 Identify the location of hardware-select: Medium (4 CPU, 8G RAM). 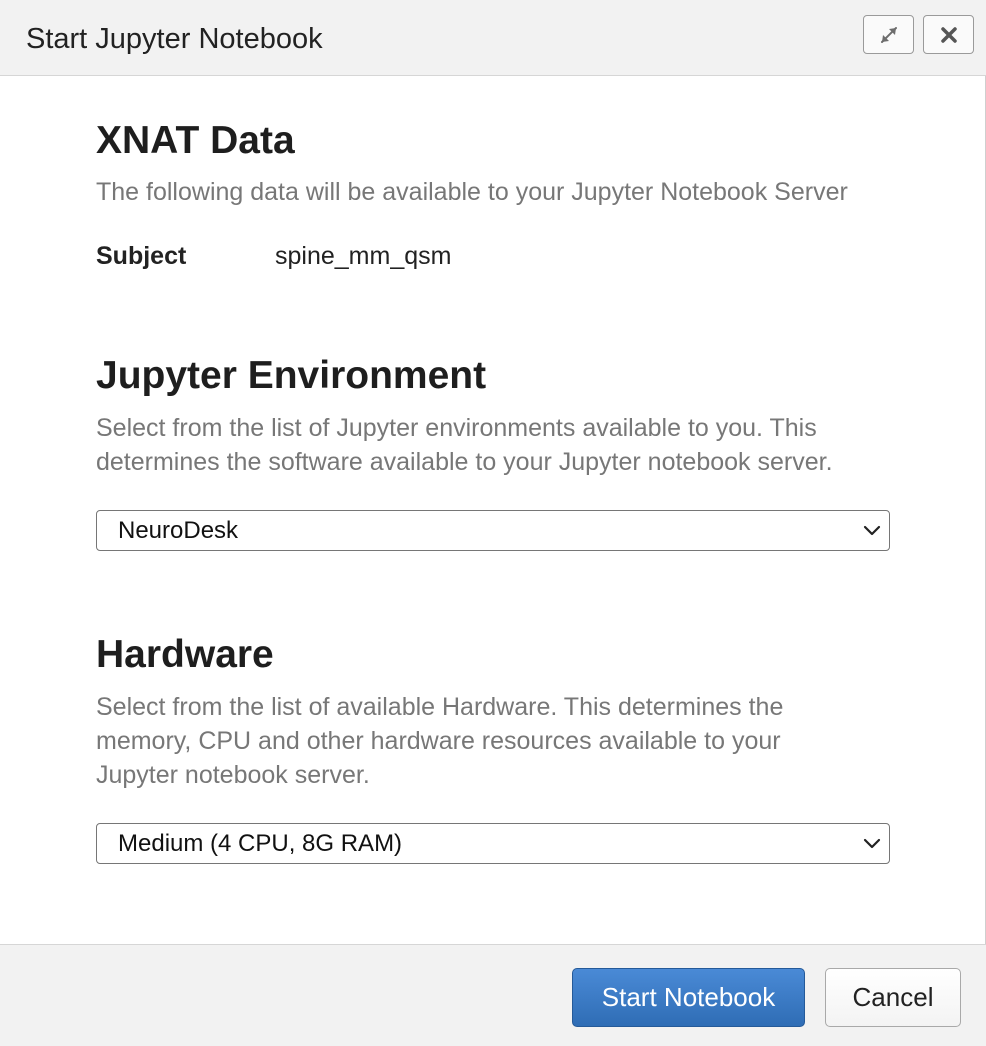
(493, 843).